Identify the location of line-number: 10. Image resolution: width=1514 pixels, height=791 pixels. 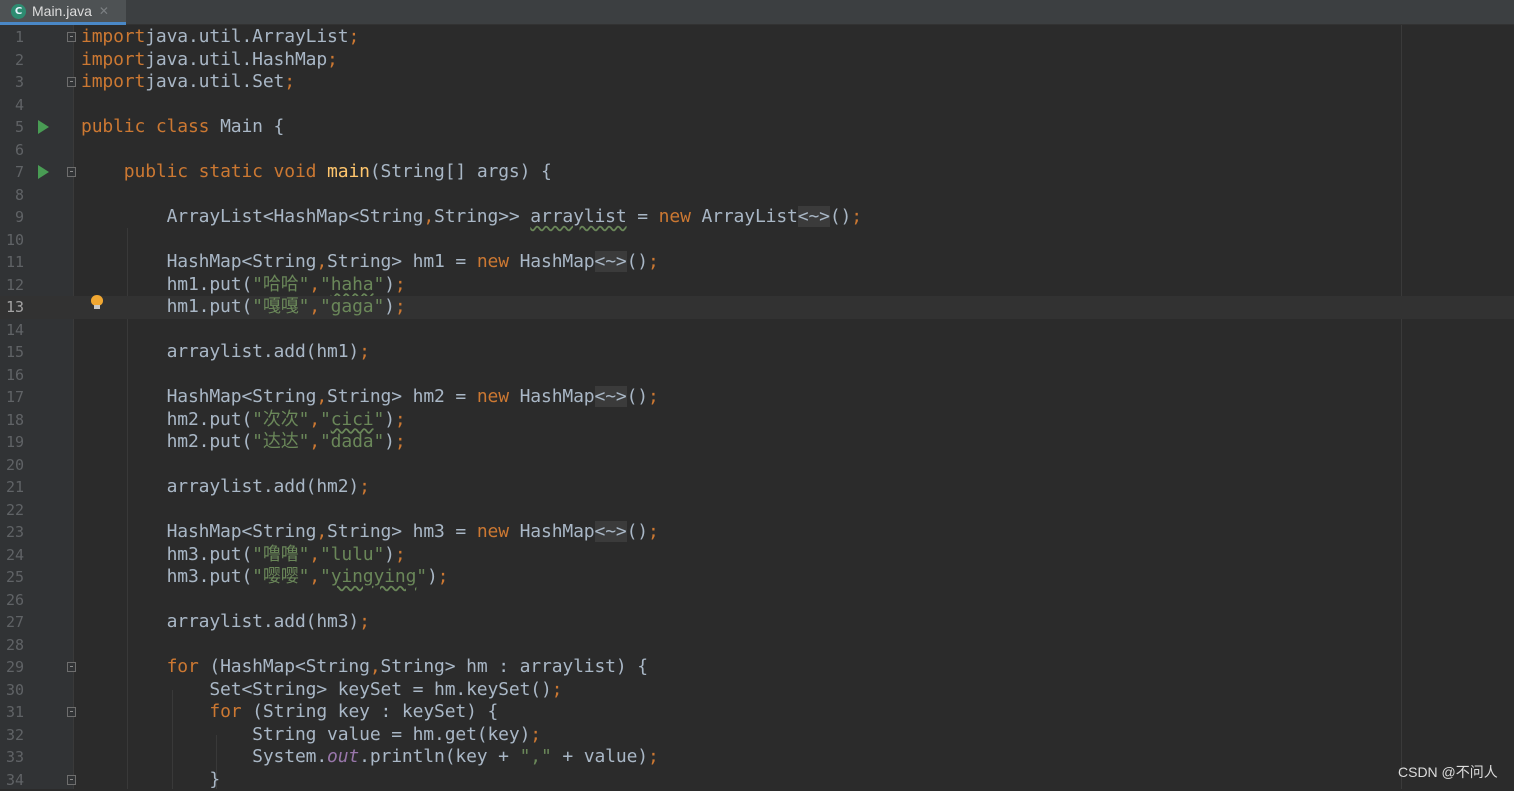
(12, 240).